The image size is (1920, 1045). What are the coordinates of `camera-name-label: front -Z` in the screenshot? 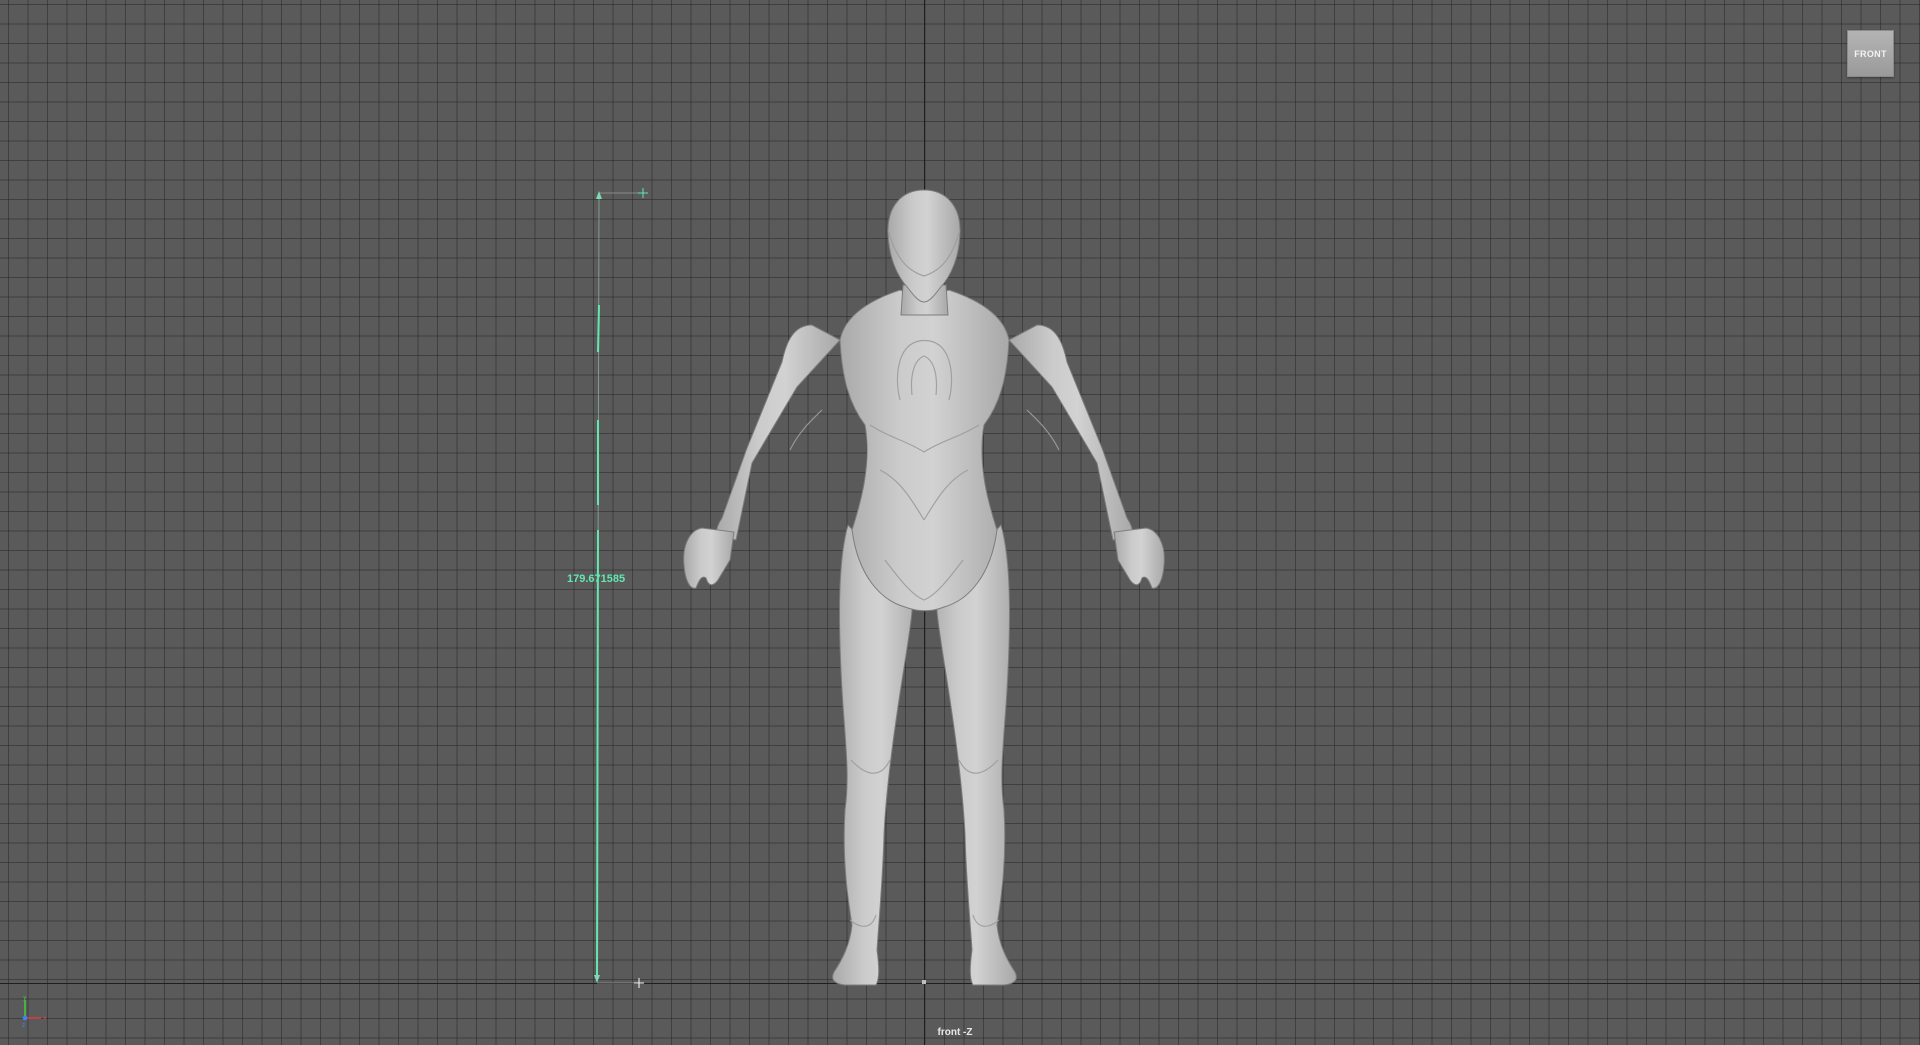 It's located at (955, 1032).